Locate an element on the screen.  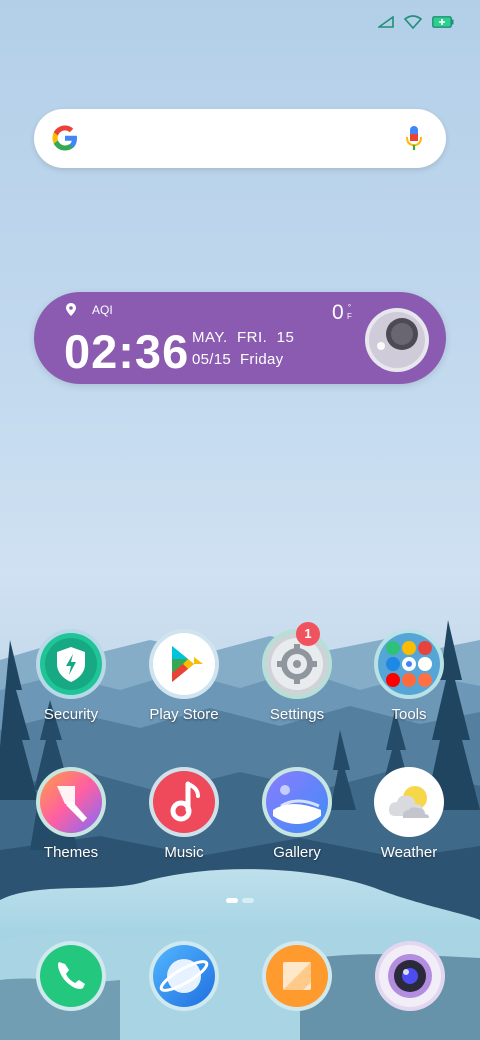
app-themes: Themes is located at coordinates (71, 826).